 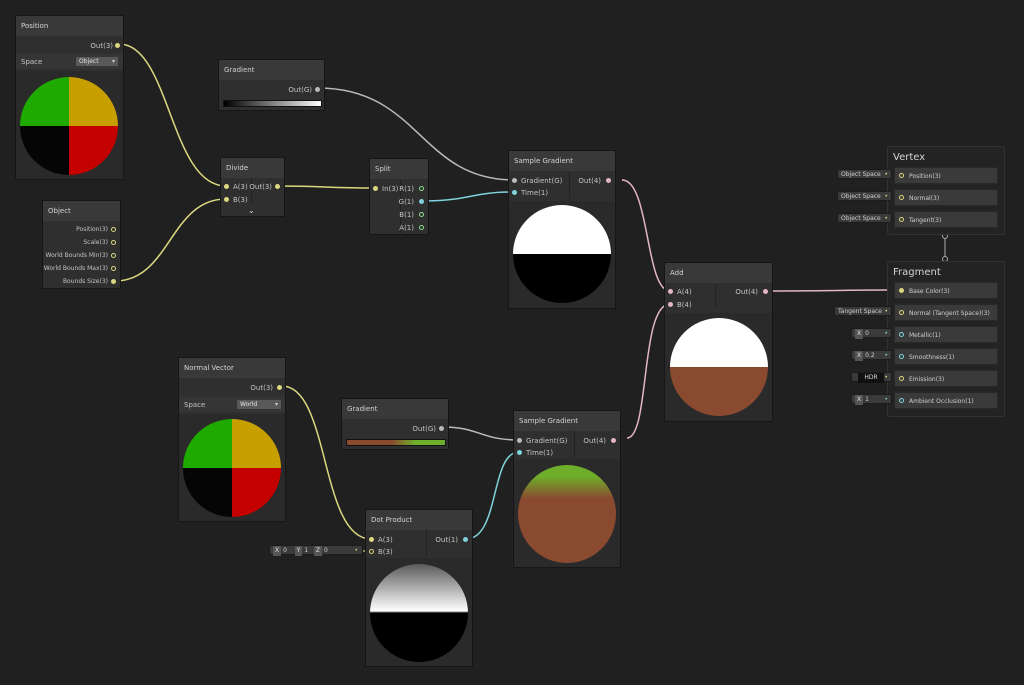 I want to click on node-title: Dot Product, so click(x=419, y=520).